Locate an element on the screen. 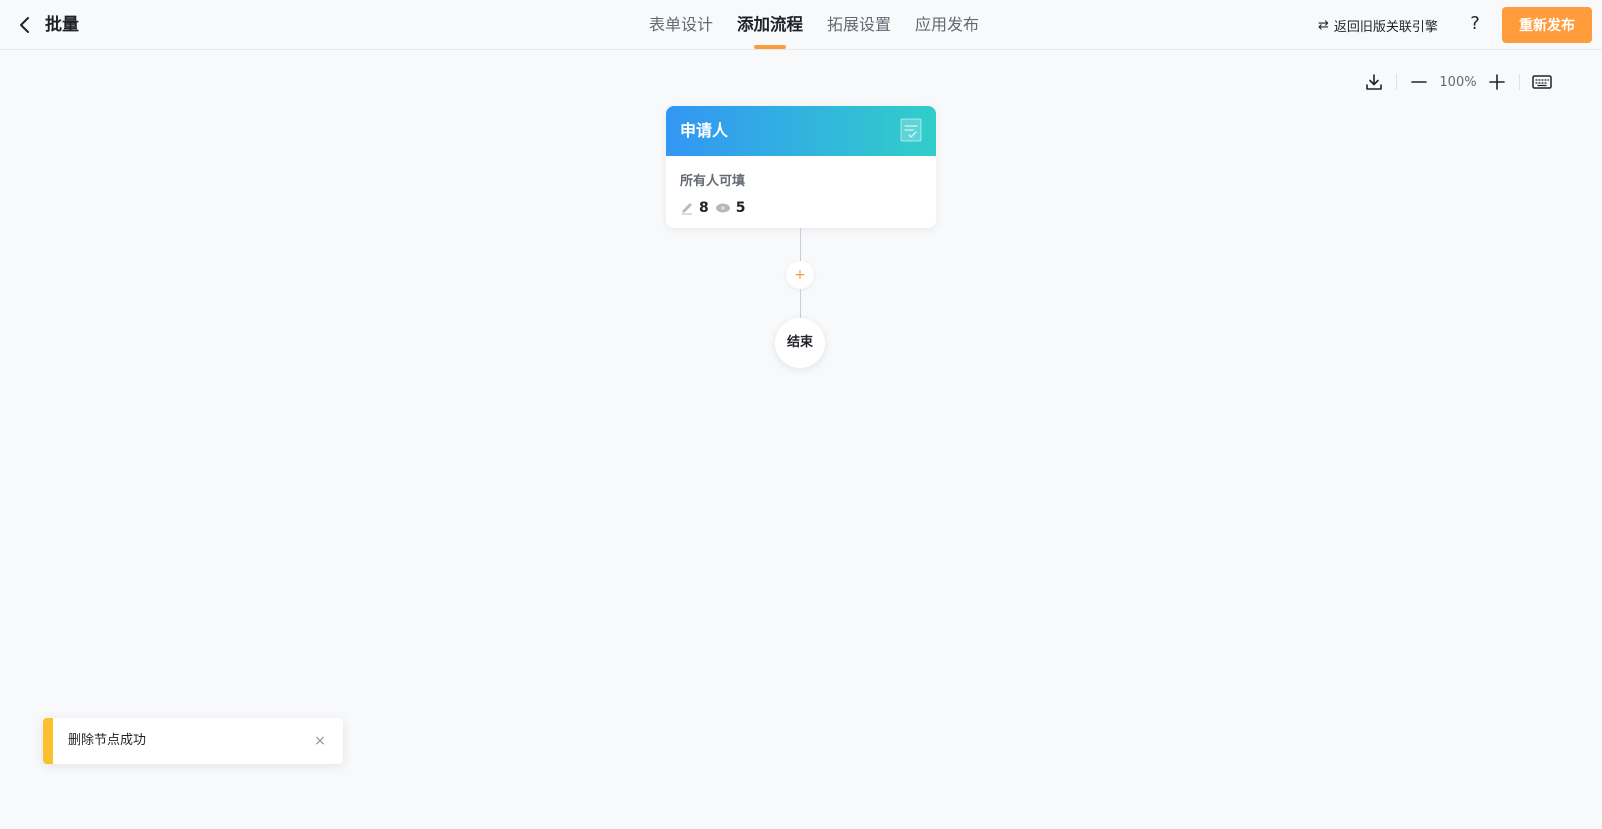  tab-label: 应用发布 is located at coordinates (947, 24).